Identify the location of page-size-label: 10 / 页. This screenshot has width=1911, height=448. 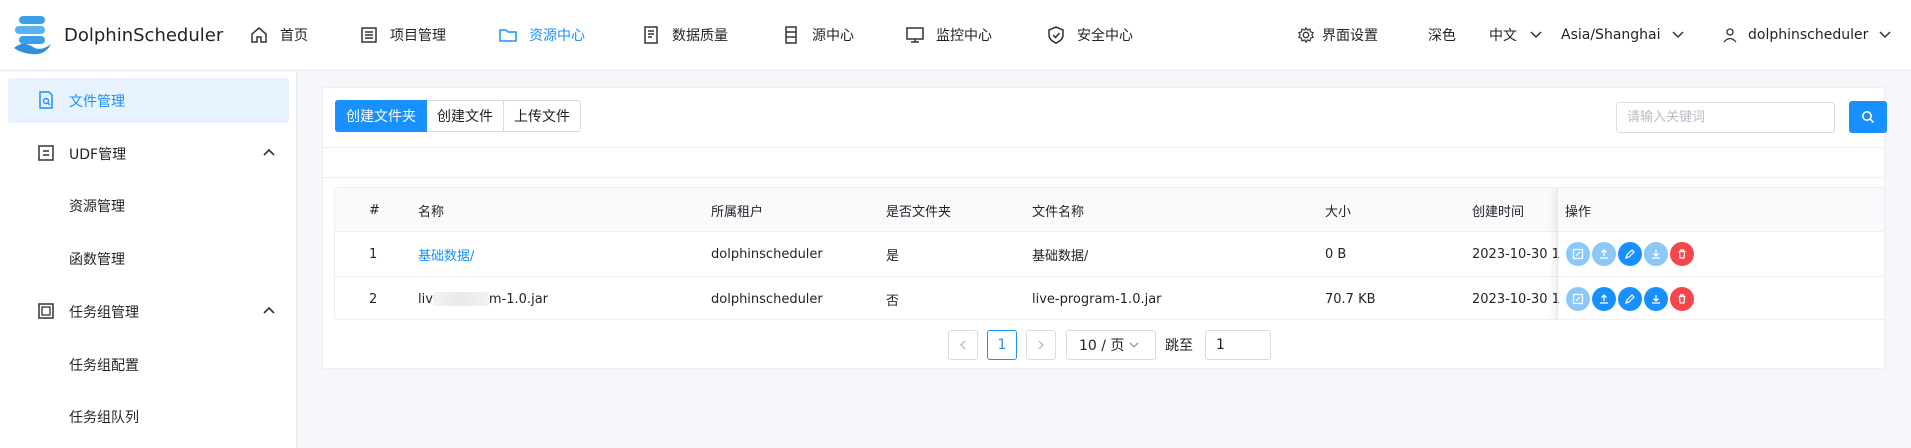
(1102, 346).